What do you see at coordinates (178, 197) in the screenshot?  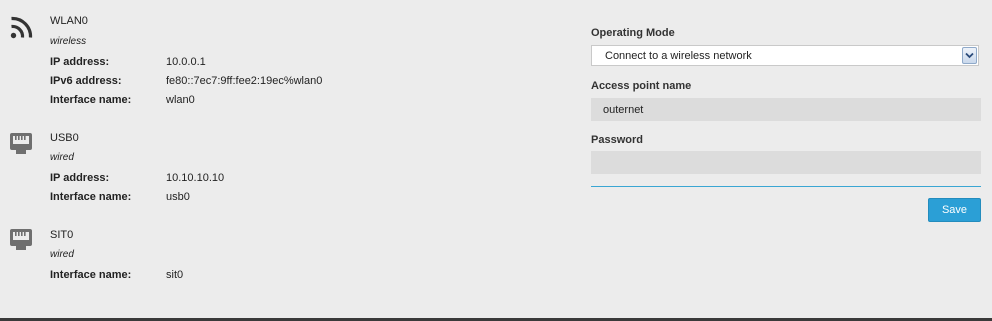 I see `interface-name-value: usb0` at bounding box center [178, 197].